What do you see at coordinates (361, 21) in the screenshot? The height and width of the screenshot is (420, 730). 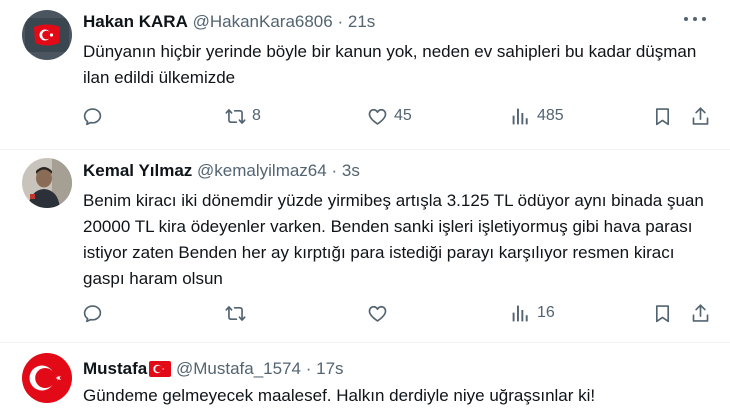 I see `timestamp: 21s` at bounding box center [361, 21].